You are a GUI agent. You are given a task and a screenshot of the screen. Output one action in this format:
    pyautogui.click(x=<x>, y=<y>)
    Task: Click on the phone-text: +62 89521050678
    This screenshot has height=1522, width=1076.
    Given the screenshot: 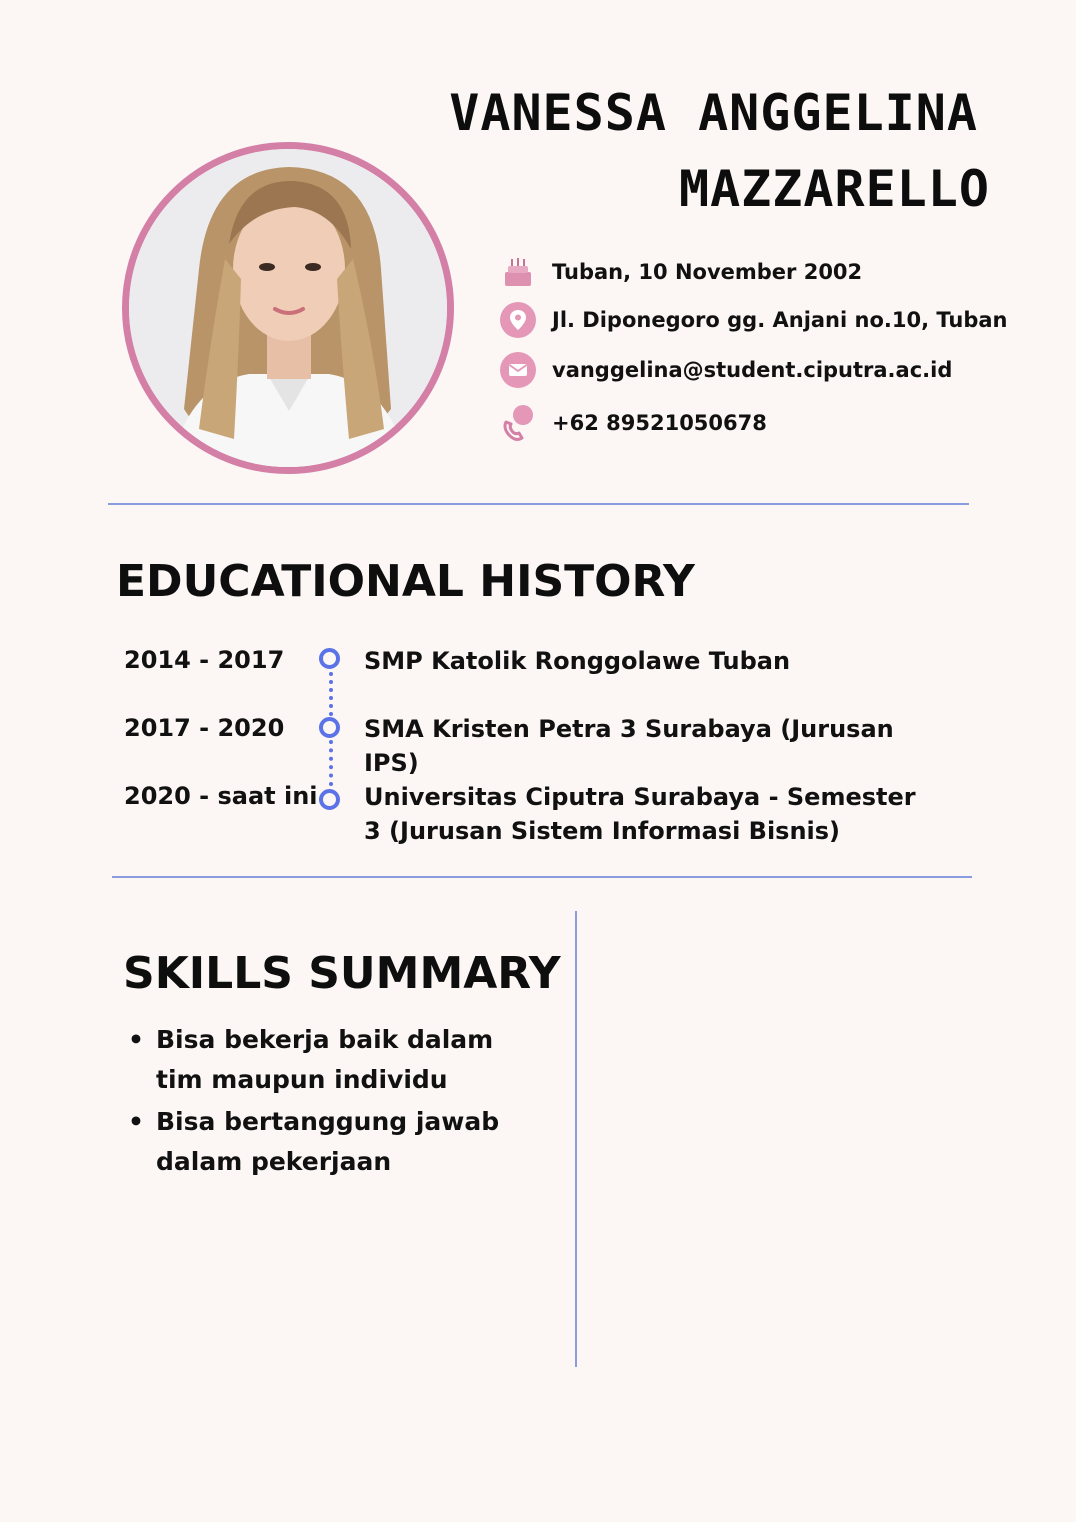 What is the action you would take?
    pyautogui.click(x=659, y=423)
    